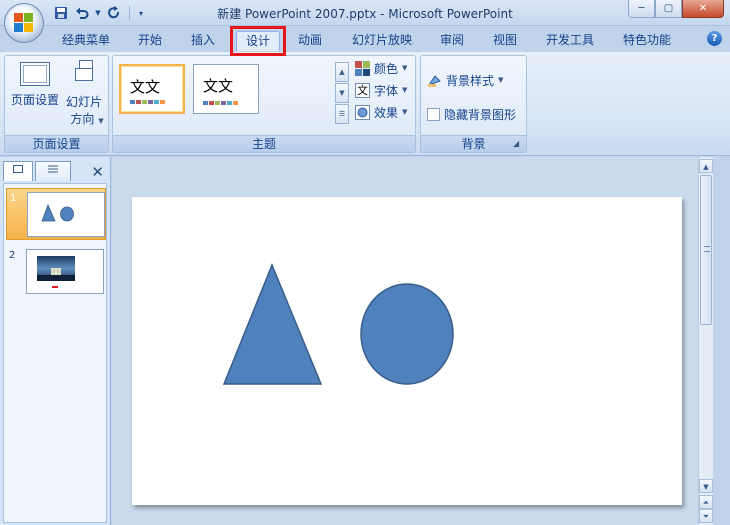 Image resolution: width=730 pixels, height=525 pixels. I want to click on hide-graphics-checkbox, so click(433, 114).